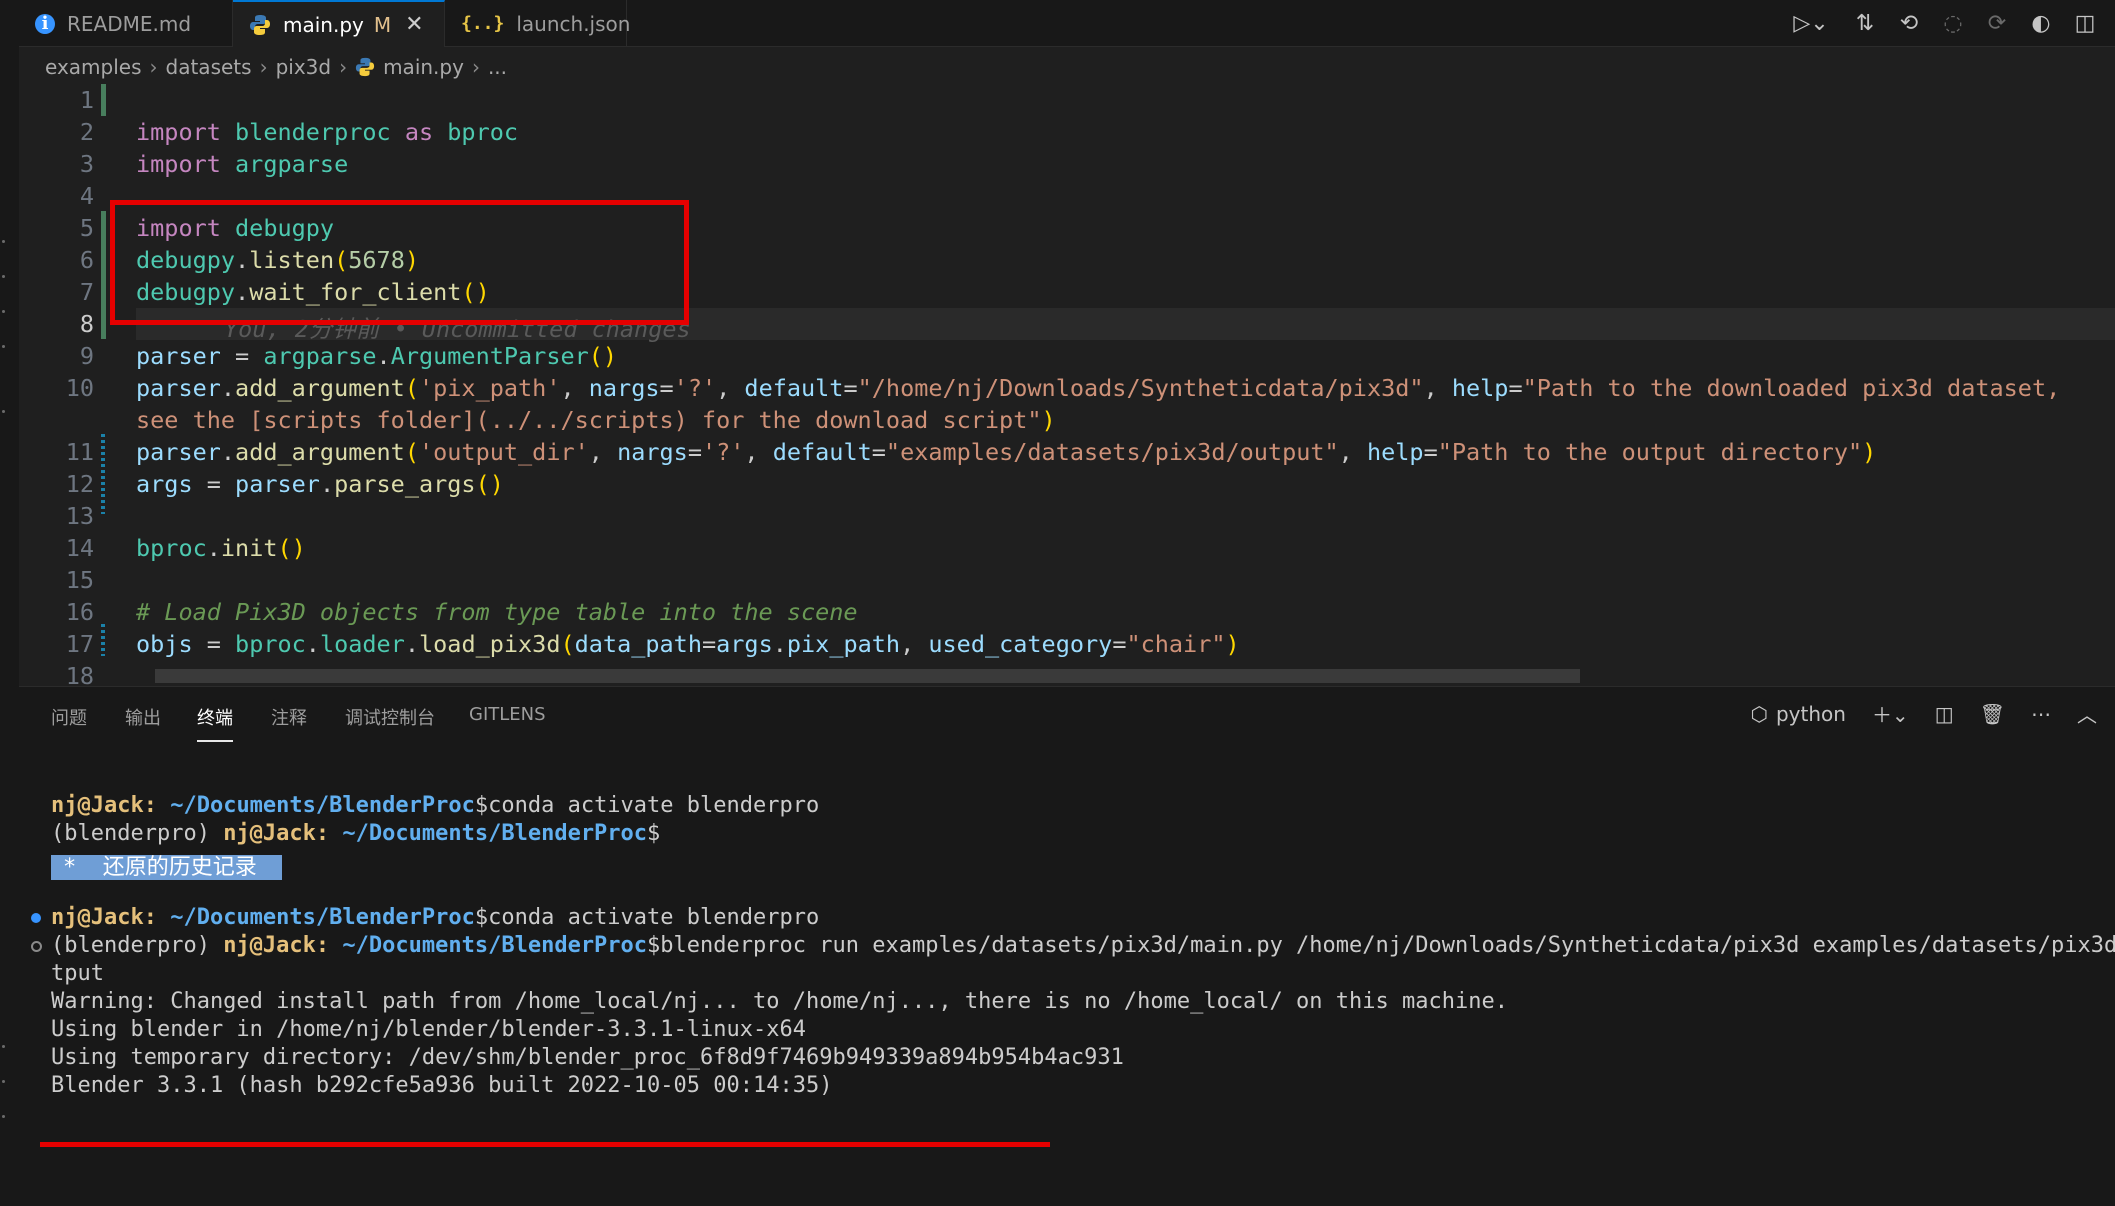  Describe the element at coordinates (545, 1144) in the screenshot. I see `underline-annotation` at that location.